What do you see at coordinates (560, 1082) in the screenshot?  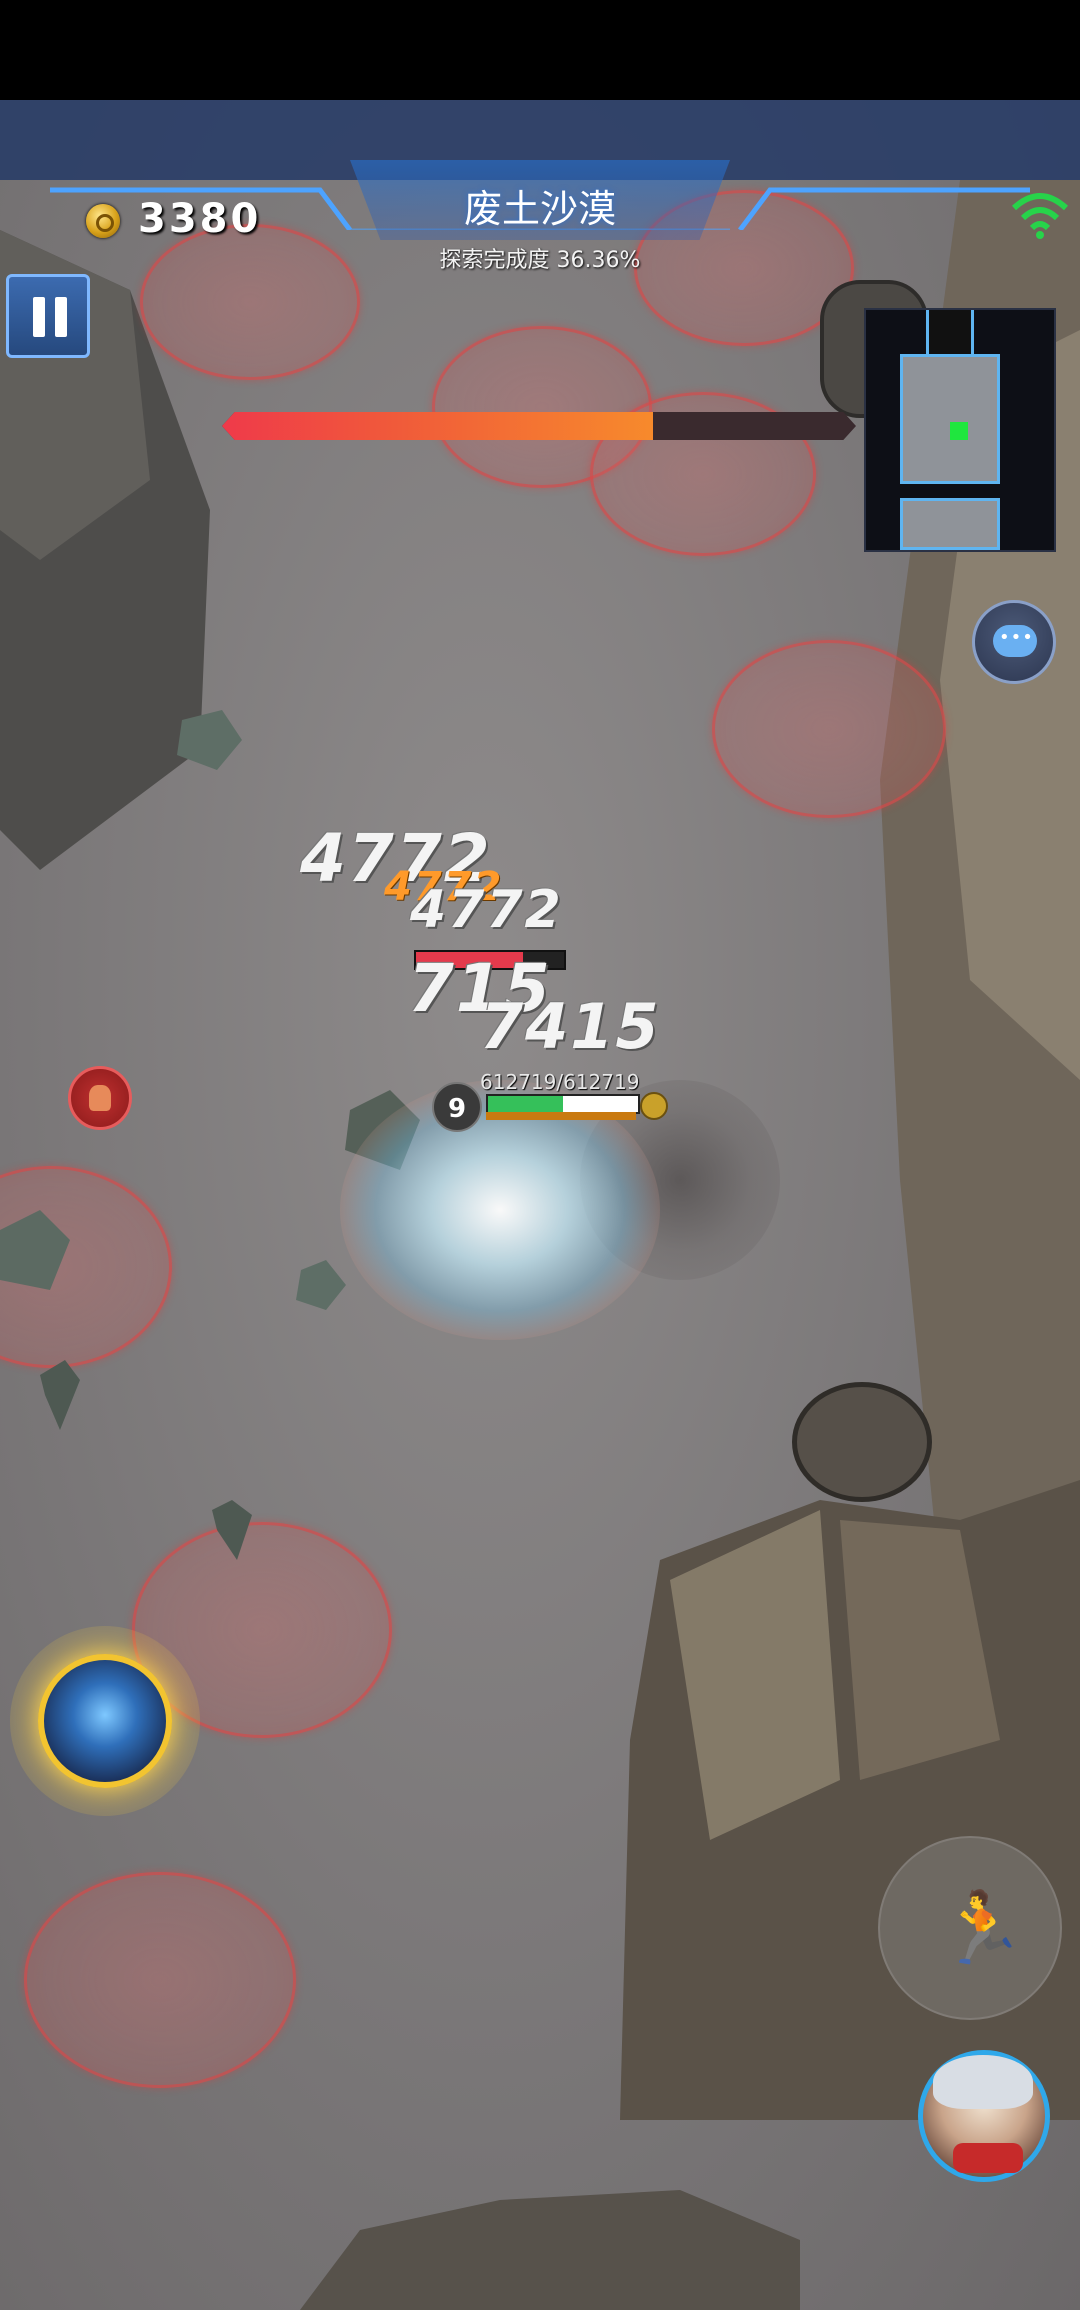 I see `player-hp-text: 612719/612719` at bounding box center [560, 1082].